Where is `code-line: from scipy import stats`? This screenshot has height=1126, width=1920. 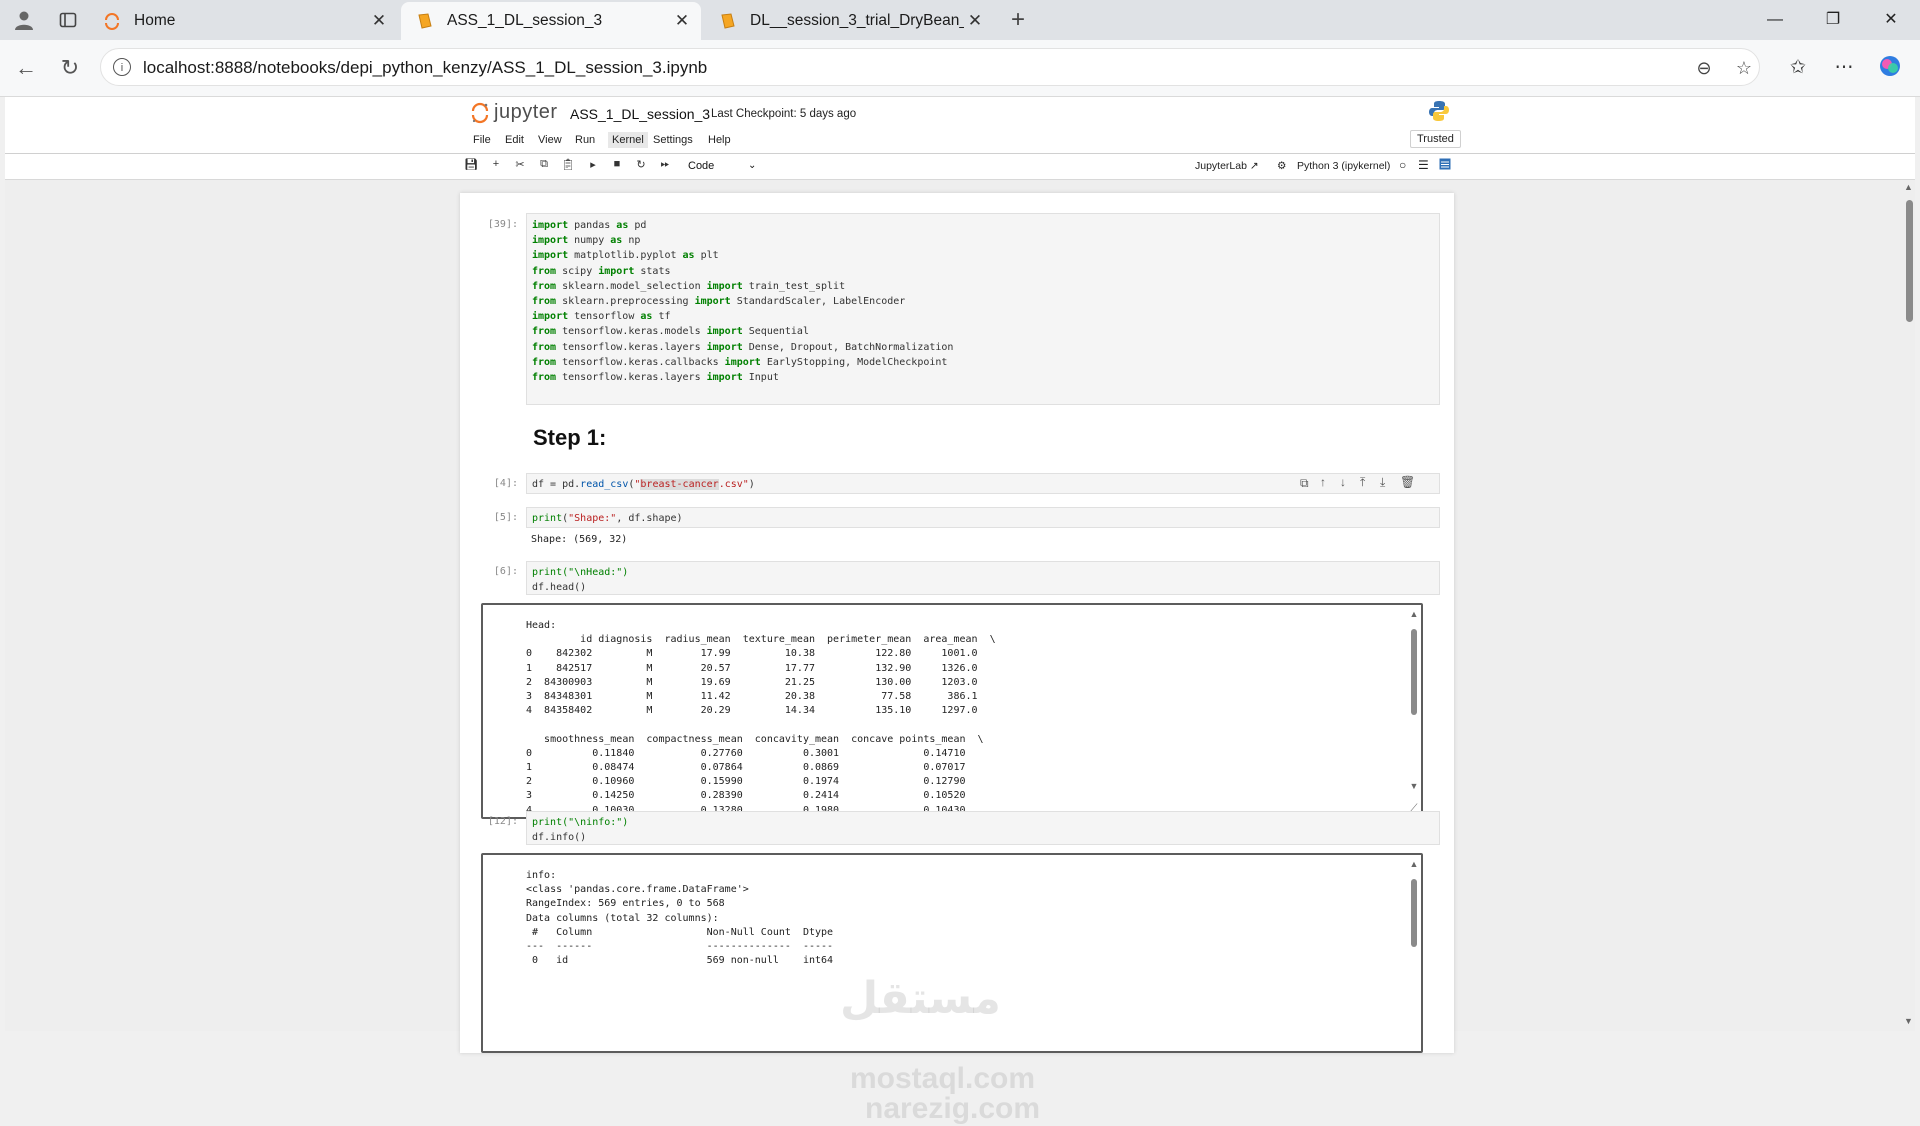 code-line: from scipy import stats is located at coordinates (601, 271).